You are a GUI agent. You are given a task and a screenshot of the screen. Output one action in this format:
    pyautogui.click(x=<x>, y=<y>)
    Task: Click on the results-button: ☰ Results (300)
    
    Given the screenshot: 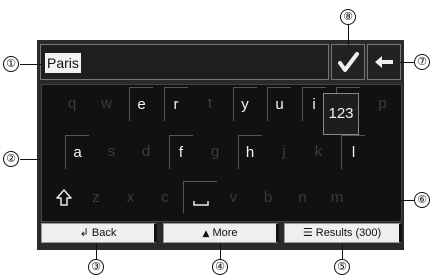 What is the action you would take?
    pyautogui.click(x=343, y=233)
    